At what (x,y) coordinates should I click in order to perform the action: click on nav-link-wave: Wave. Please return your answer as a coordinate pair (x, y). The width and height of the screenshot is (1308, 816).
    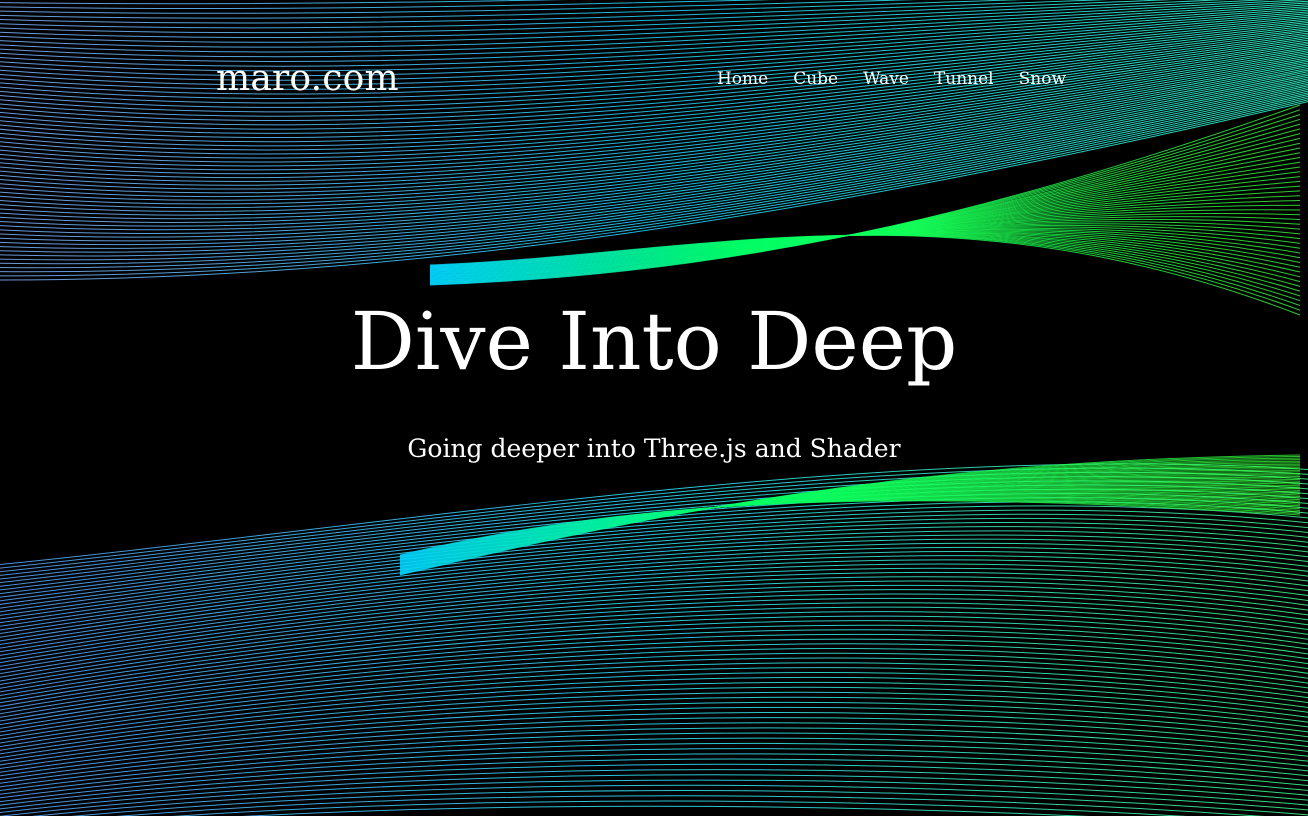
    Looking at the image, I should click on (886, 79).